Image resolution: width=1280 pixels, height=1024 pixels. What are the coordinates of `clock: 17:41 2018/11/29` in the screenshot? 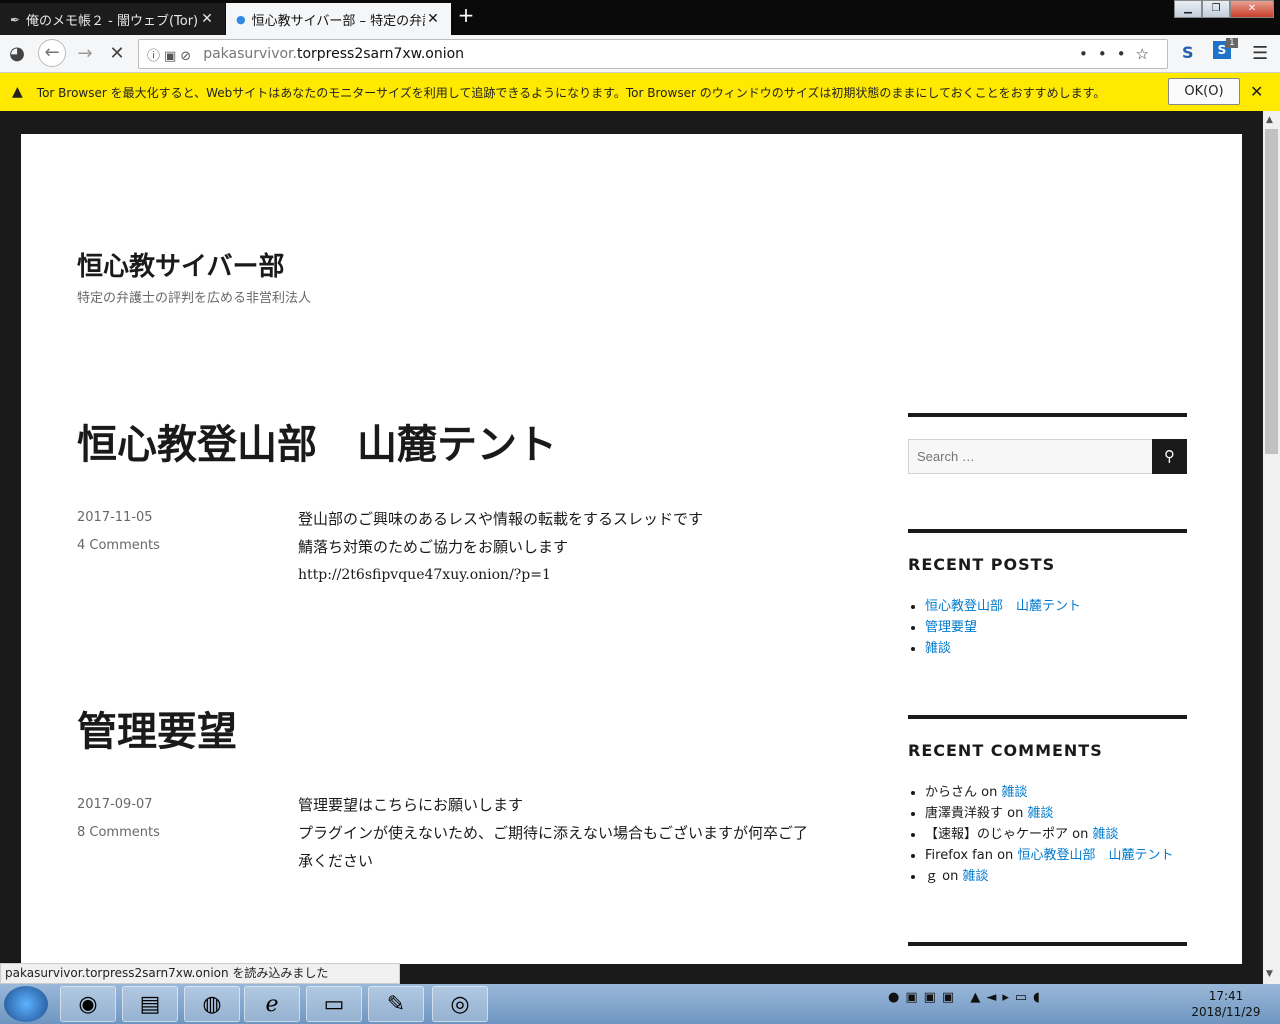 It's located at (1226, 1004).